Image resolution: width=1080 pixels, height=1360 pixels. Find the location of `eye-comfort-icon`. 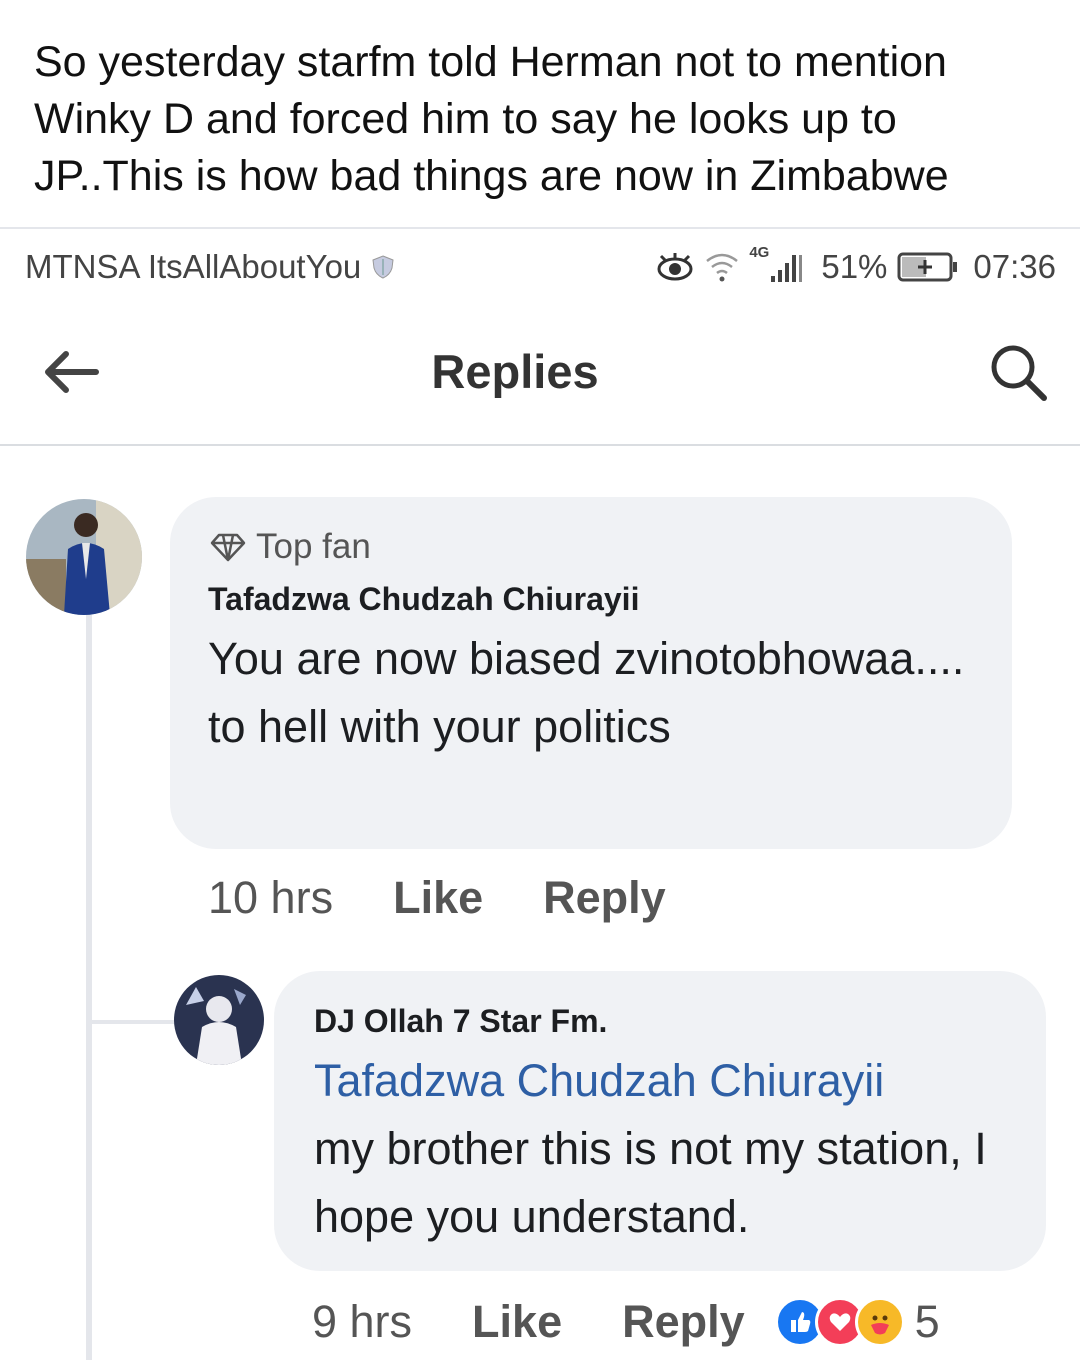

eye-comfort-icon is located at coordinates (675, 267).